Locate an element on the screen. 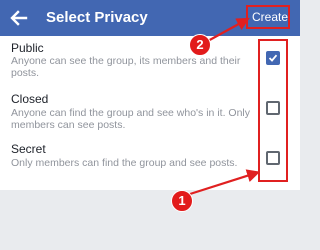 The width and height of the screenshot is (320, 250). page-title: Select Privacy is located at coordinates (97, 17).